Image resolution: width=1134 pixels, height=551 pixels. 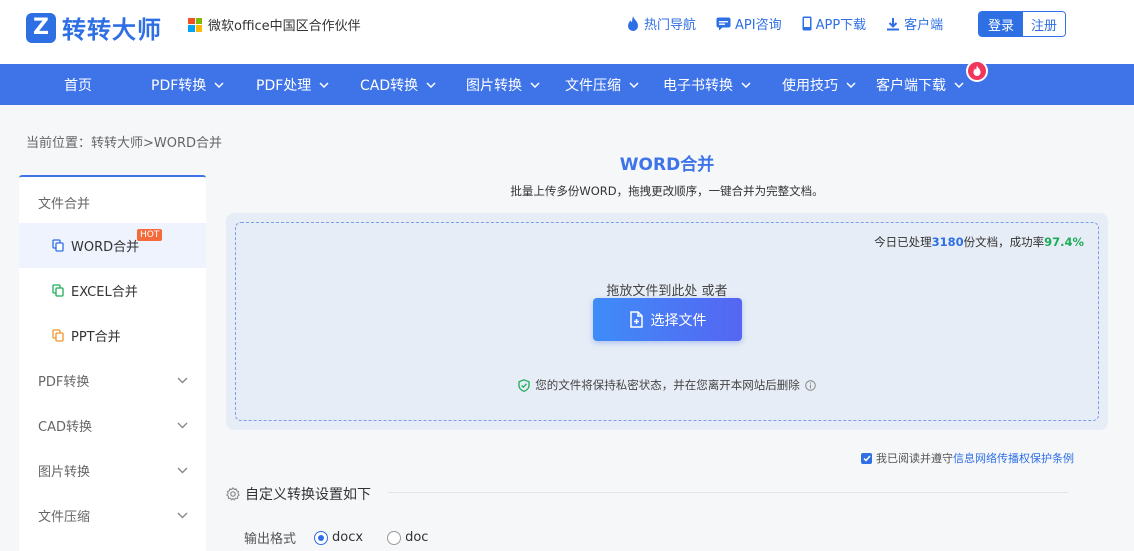 I want to click on info-icon, so click(x=810, y=385).